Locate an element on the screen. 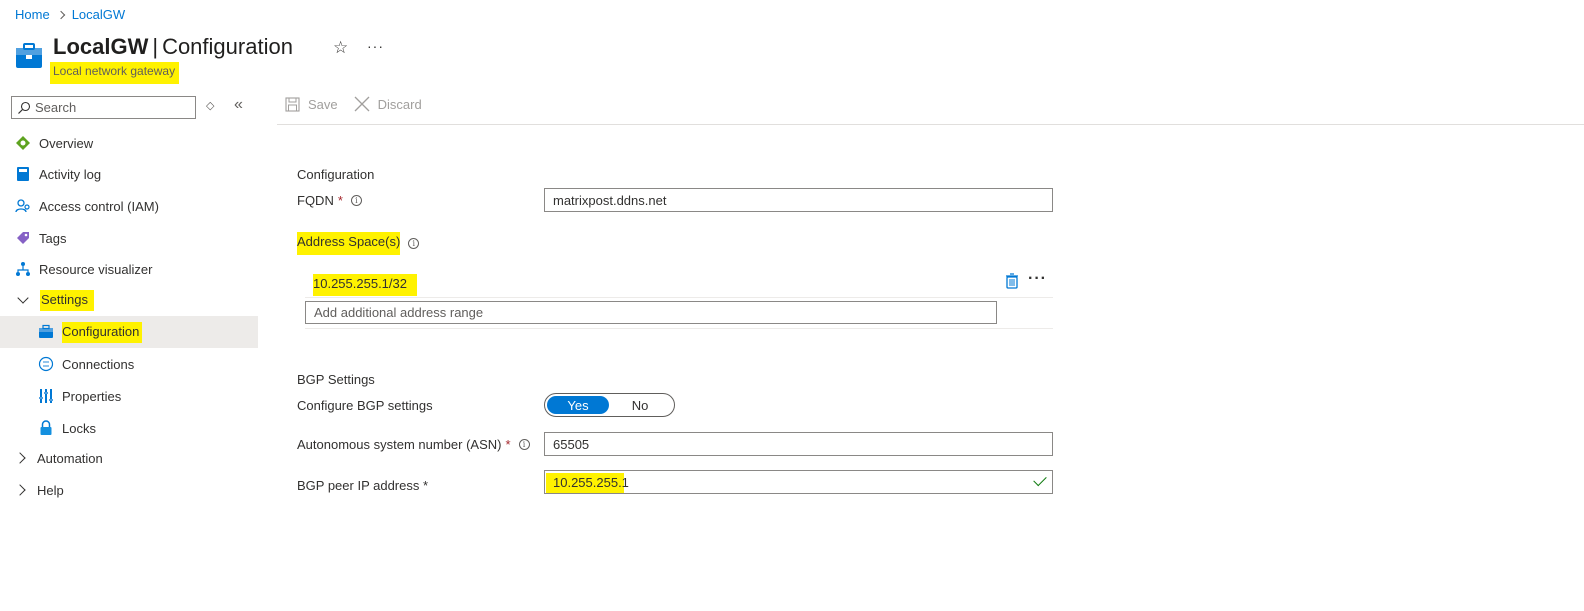  address-space-label-text: Address Space(s) is located at coordinates (349, 243).